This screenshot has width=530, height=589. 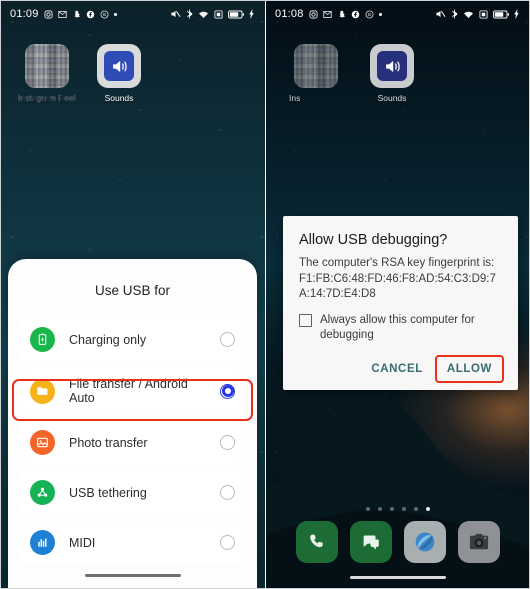 I want to click on message-icon, so click(x=370, y=542).